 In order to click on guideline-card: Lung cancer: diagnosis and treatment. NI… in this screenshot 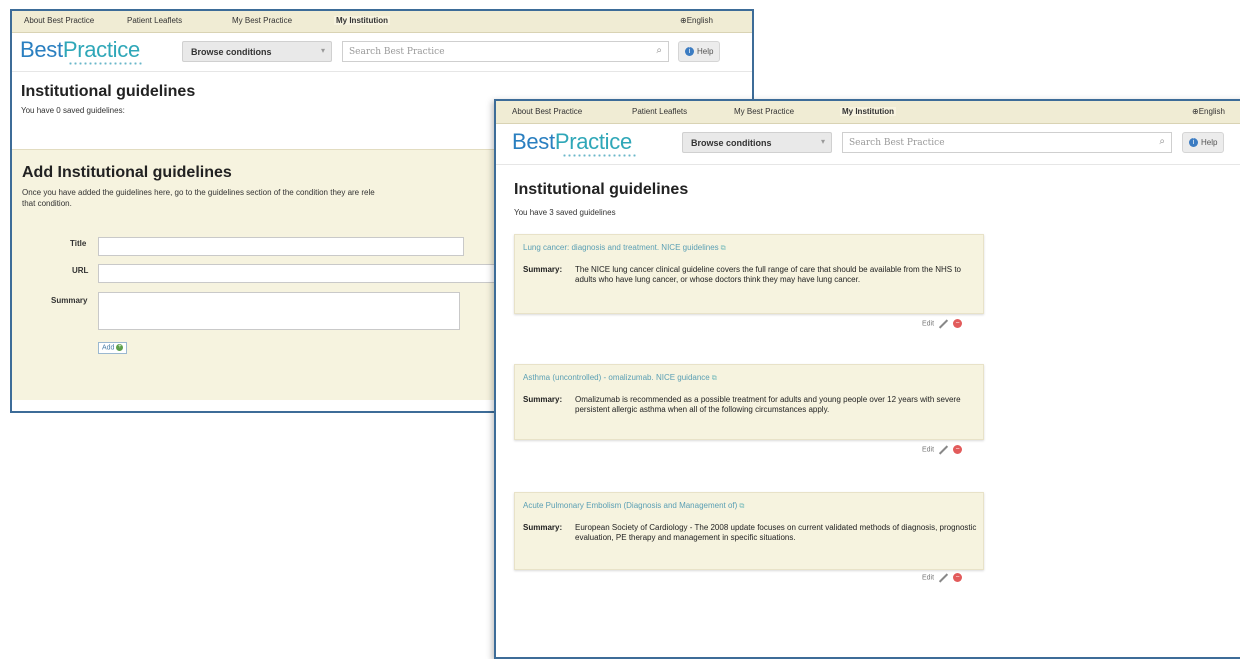, I will do `click(749, 274)`.